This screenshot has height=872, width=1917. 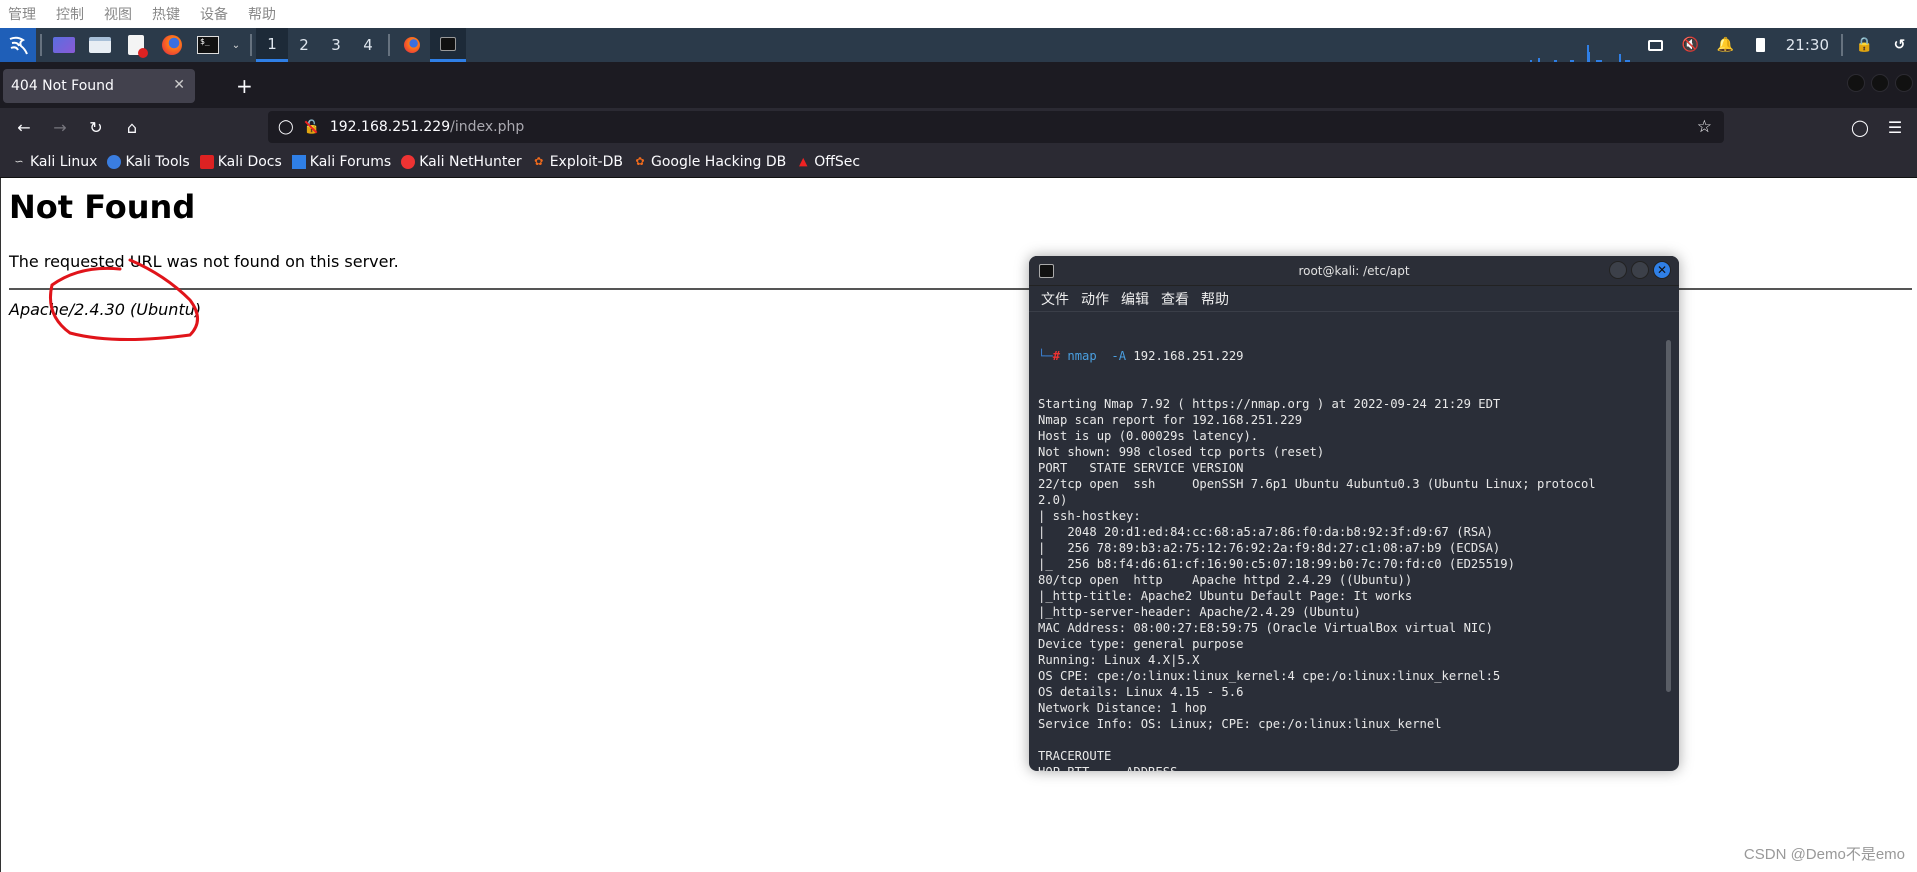 What do you see at coordinates (958, 85) in the screenshot?
I see `browser-tab-bar: 404 Not Found ✕ +` at bounding box center [958, 85].